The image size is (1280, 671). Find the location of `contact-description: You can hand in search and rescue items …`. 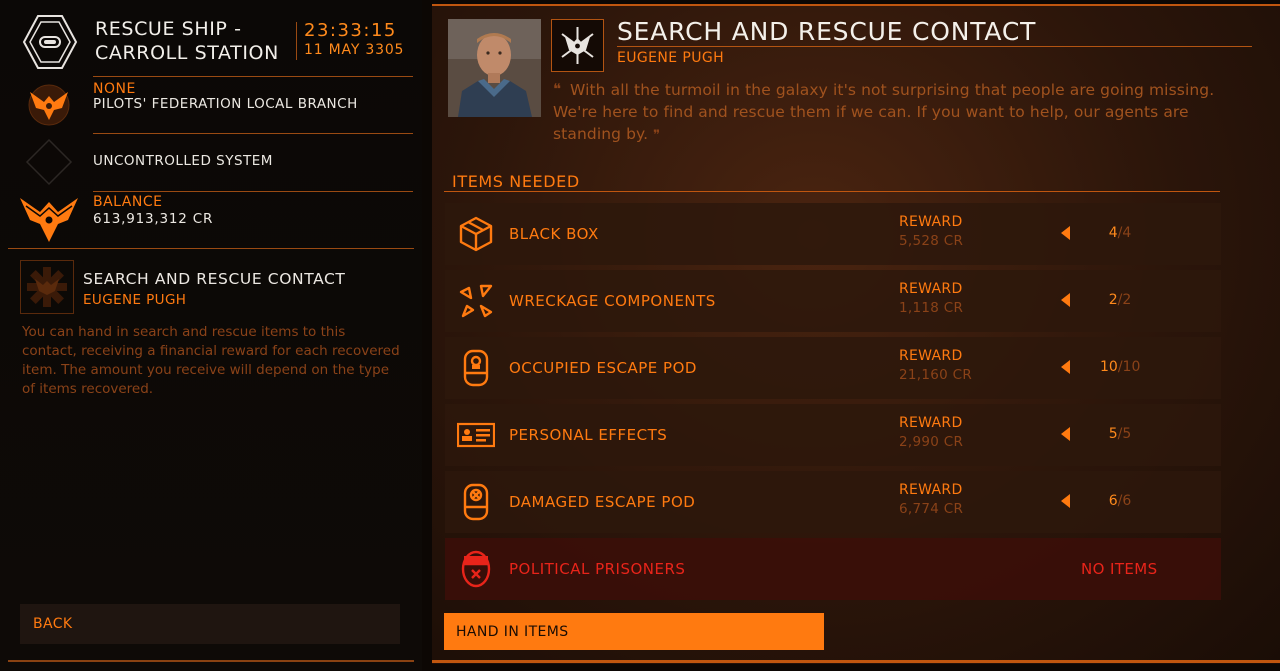

contact-description: You can hand in search and rescue items … is located at coordinates (211, 360).